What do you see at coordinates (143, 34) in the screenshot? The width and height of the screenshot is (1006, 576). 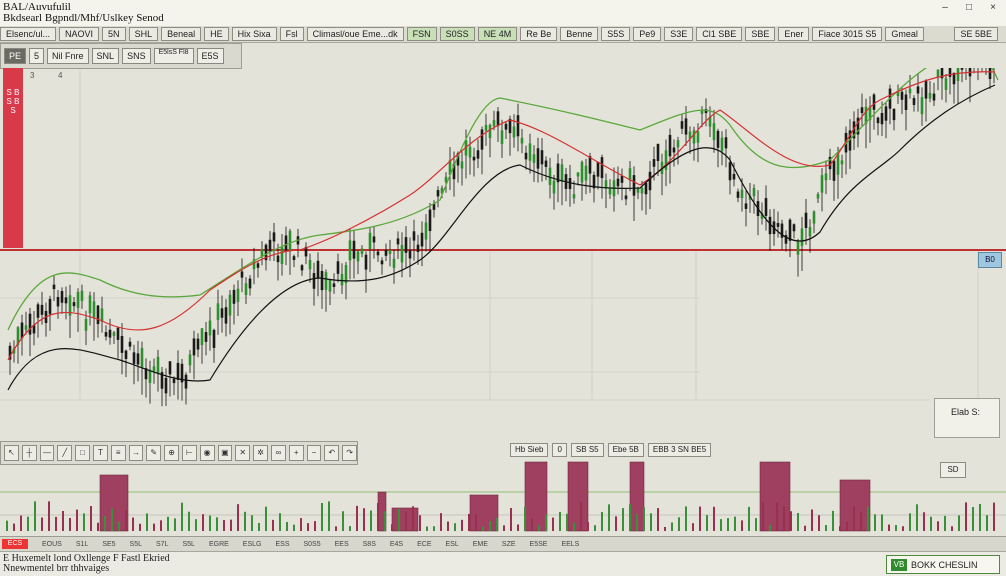 I see `toolbar-item: SHL` at bounding box center [143, 34].